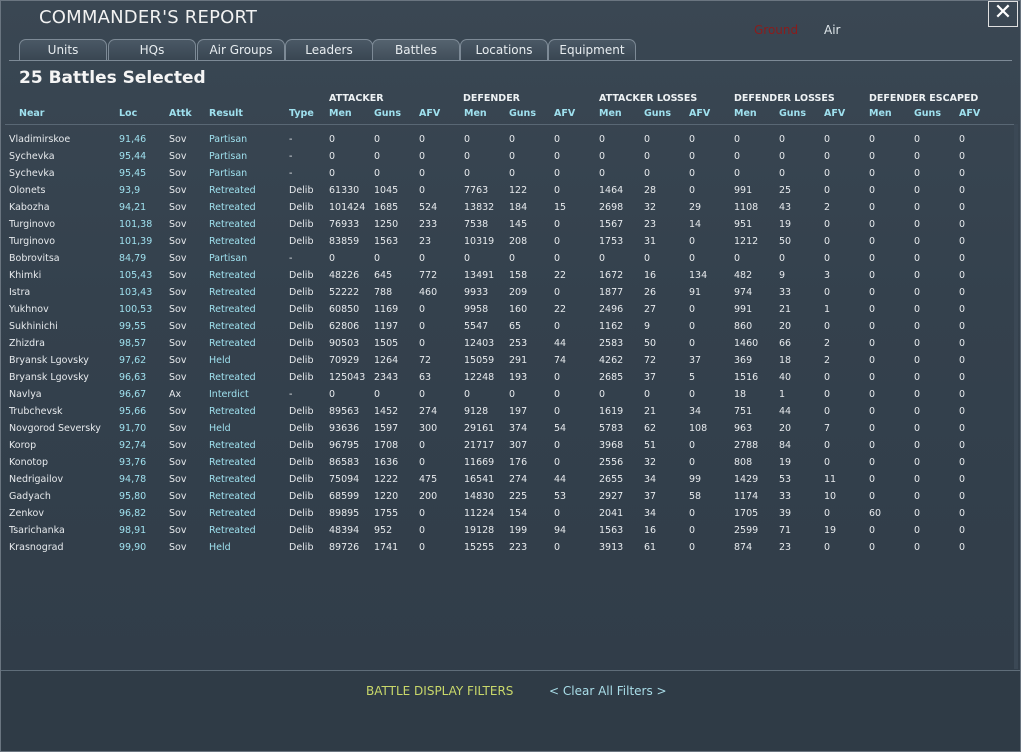 This screenshot has height=752, width=1021. I want to click on column-header-defender-escaped-men: Men, so click(880, 113).